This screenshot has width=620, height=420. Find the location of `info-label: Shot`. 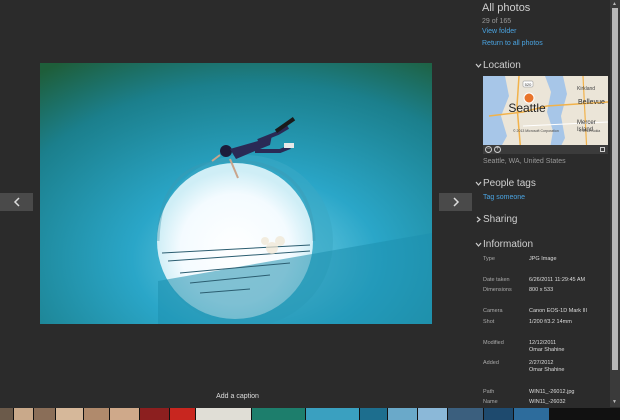

info-label: Shot is located at coordinates (489, 322).